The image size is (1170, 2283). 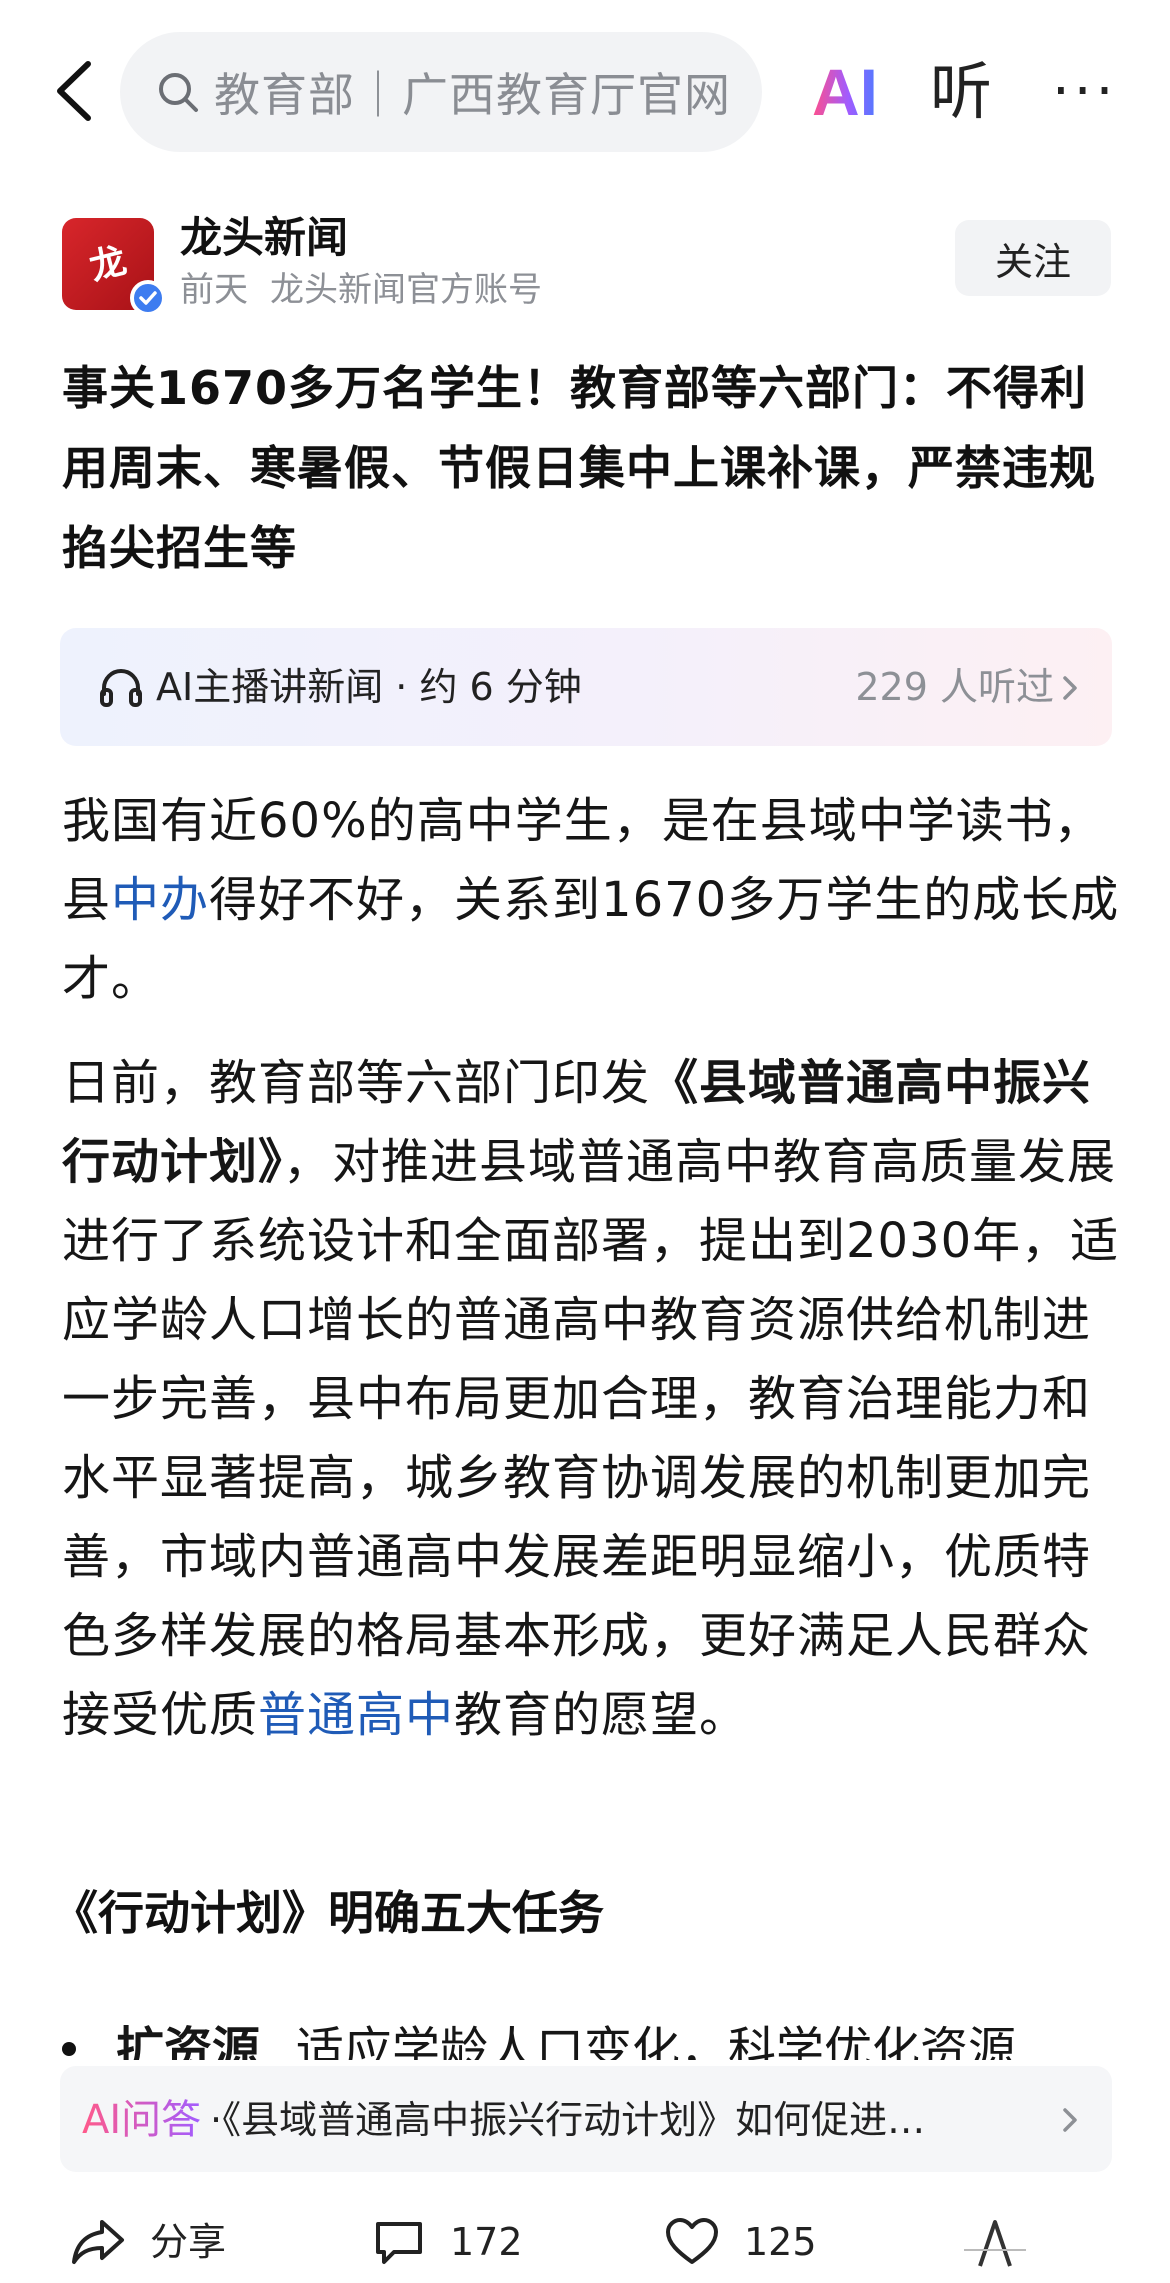 I want to click on comment-button: 172, so click(x=447, y=2242).